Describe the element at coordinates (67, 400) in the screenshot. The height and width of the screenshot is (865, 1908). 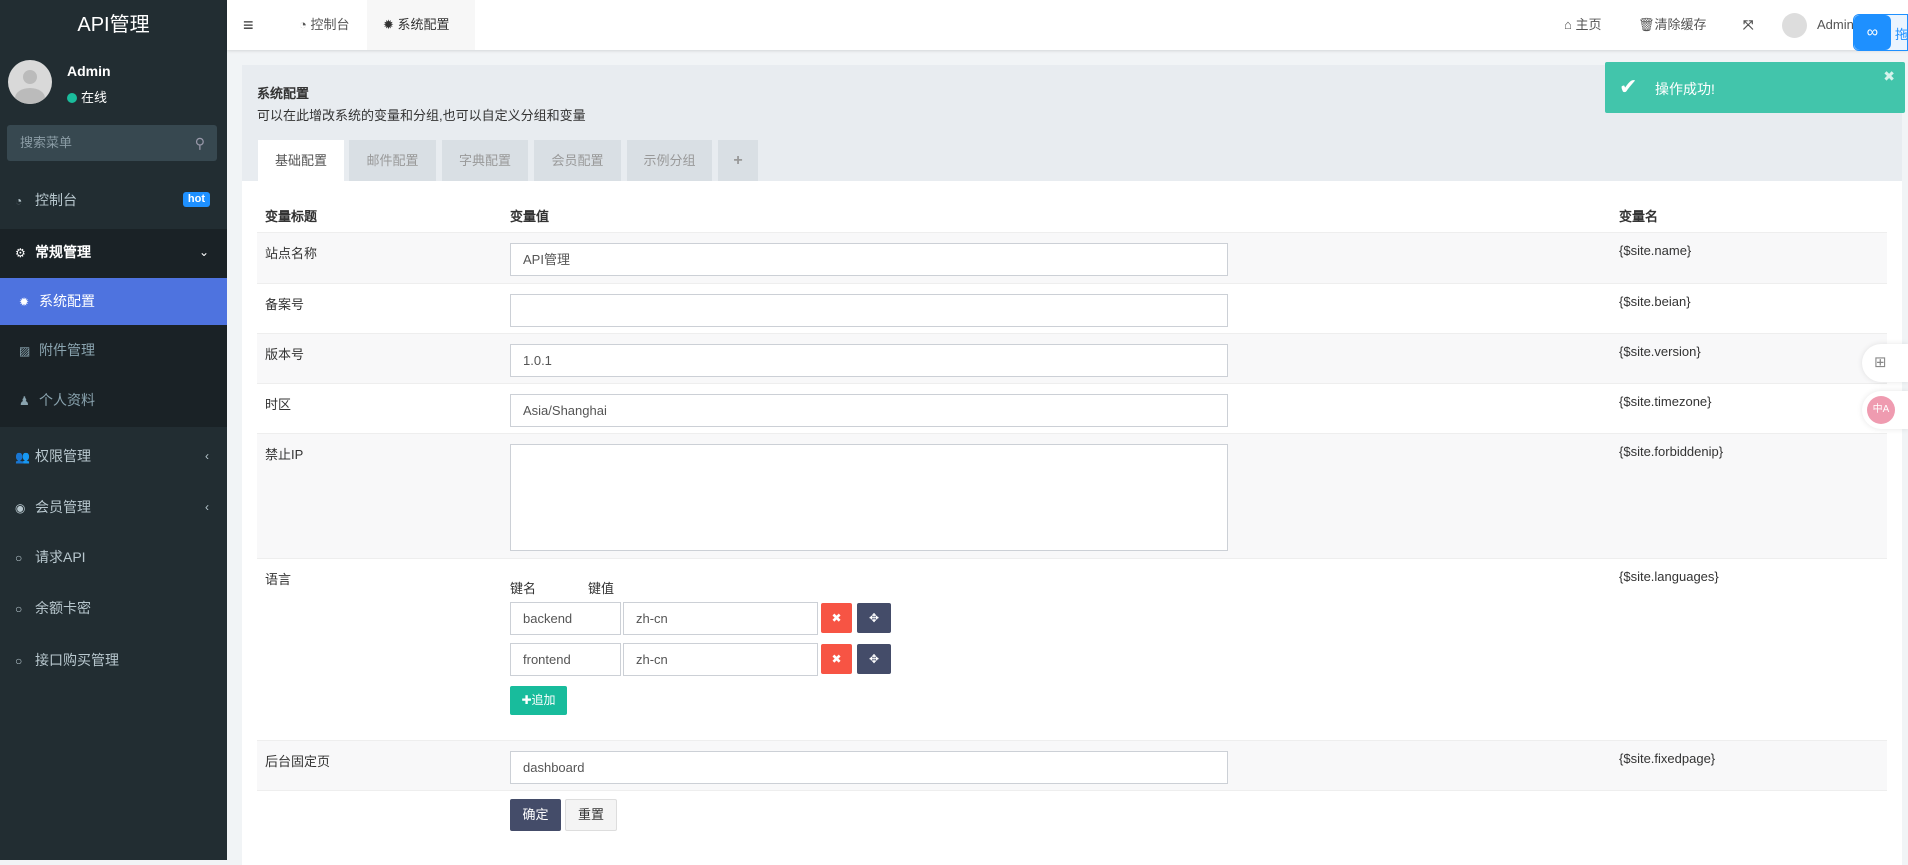
I see `label: 个人资料` at that location.